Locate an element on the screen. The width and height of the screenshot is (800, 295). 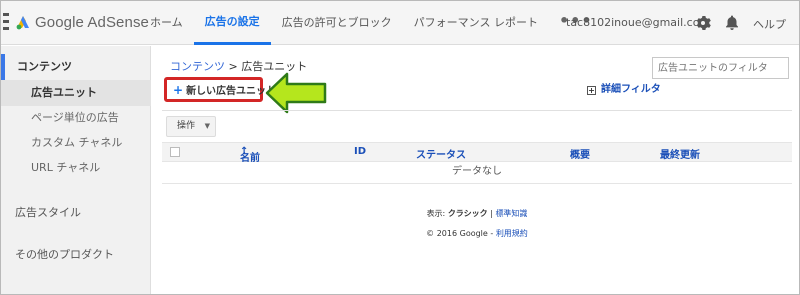
table-header: 名前 ↑ ID ステータス 概要 最終更新 is located at coordinates (477, 153).